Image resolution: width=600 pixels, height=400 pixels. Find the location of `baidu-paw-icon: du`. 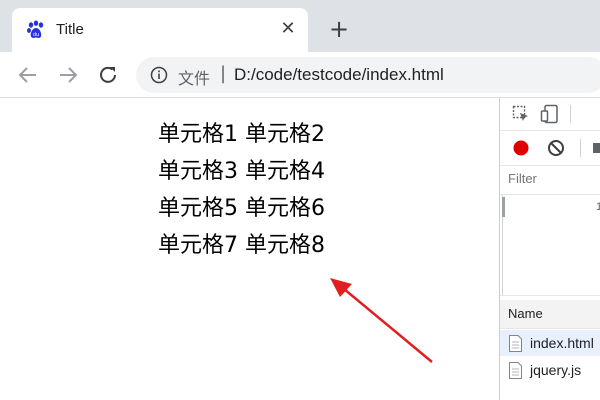

baidu-paw-icon: du is located at coordinates (35, 29).